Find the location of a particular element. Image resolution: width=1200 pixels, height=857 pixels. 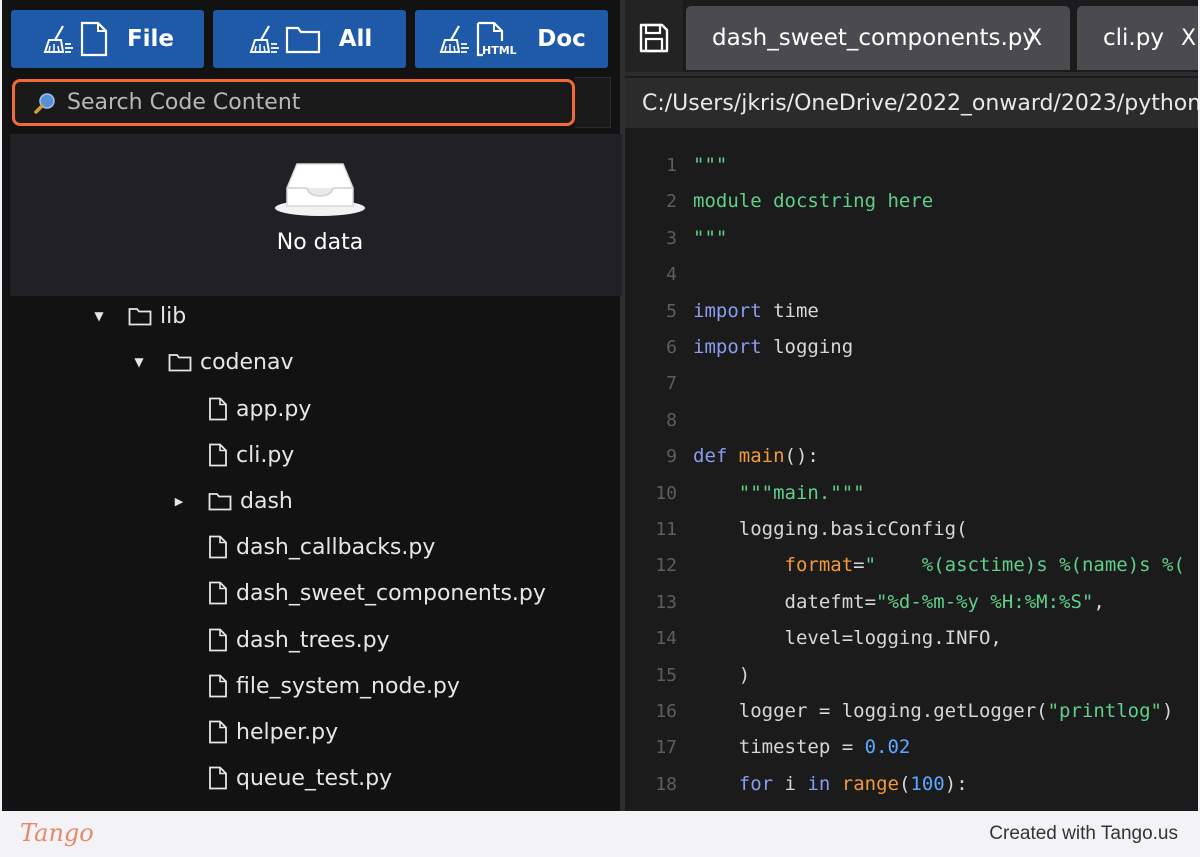

caret-right-icon: ▶ is located at coordinates (179, 501).